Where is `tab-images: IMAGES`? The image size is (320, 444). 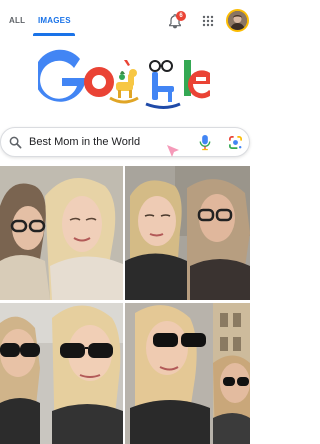
tab-images: IMAGES is located at coordinates (54, 20).